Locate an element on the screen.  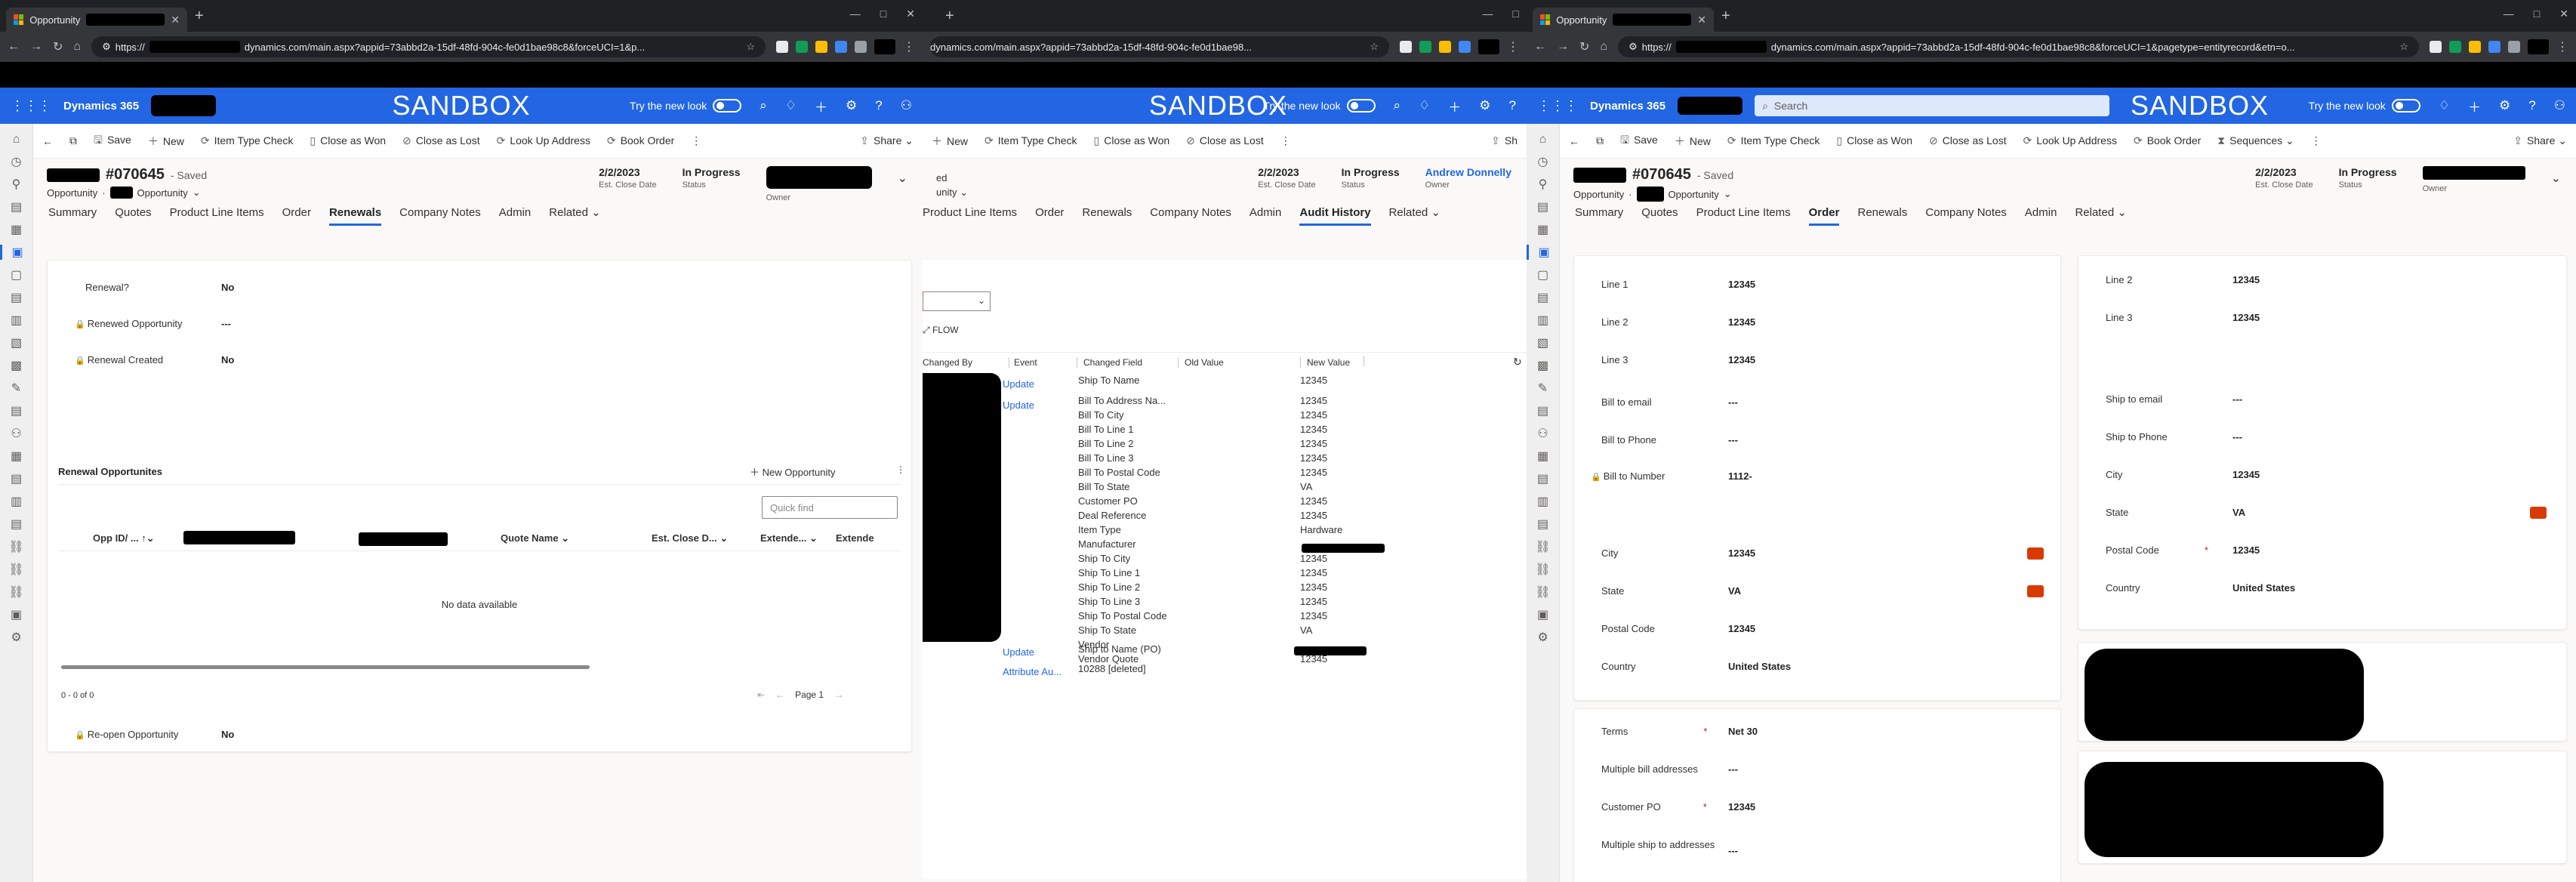
home-nav-icon: ⌂ is located at coordinates (1543, 139).